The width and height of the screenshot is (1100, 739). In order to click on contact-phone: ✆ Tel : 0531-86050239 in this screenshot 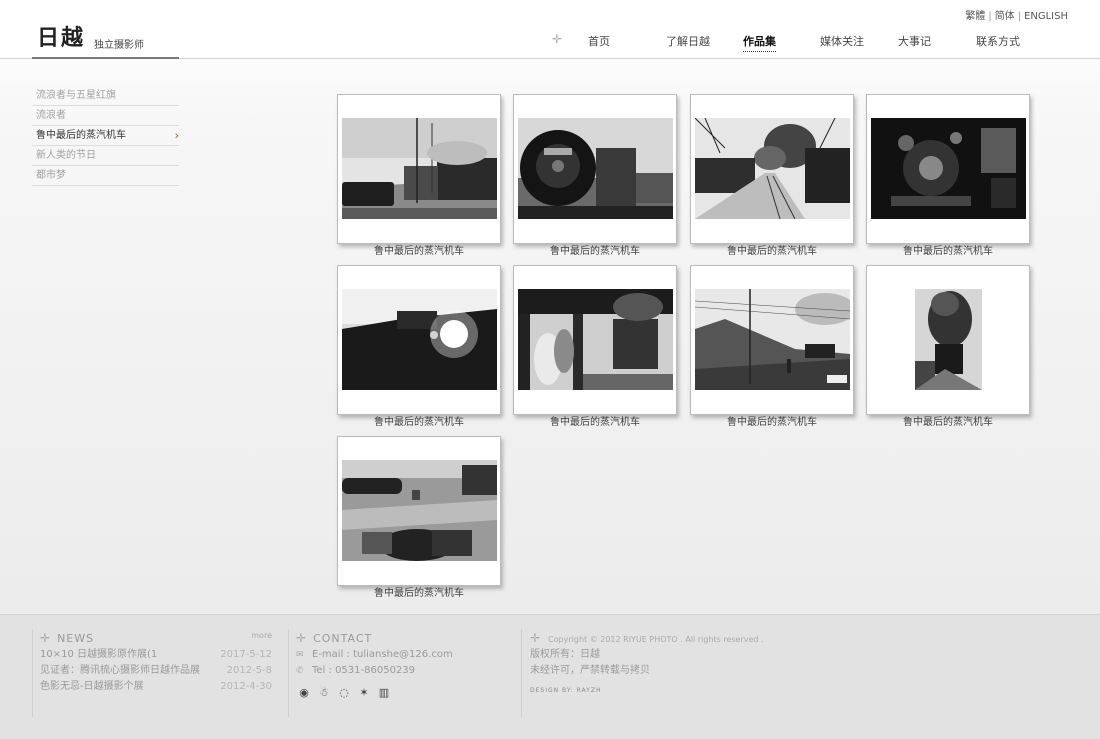, I will do `click(401, 671)`.